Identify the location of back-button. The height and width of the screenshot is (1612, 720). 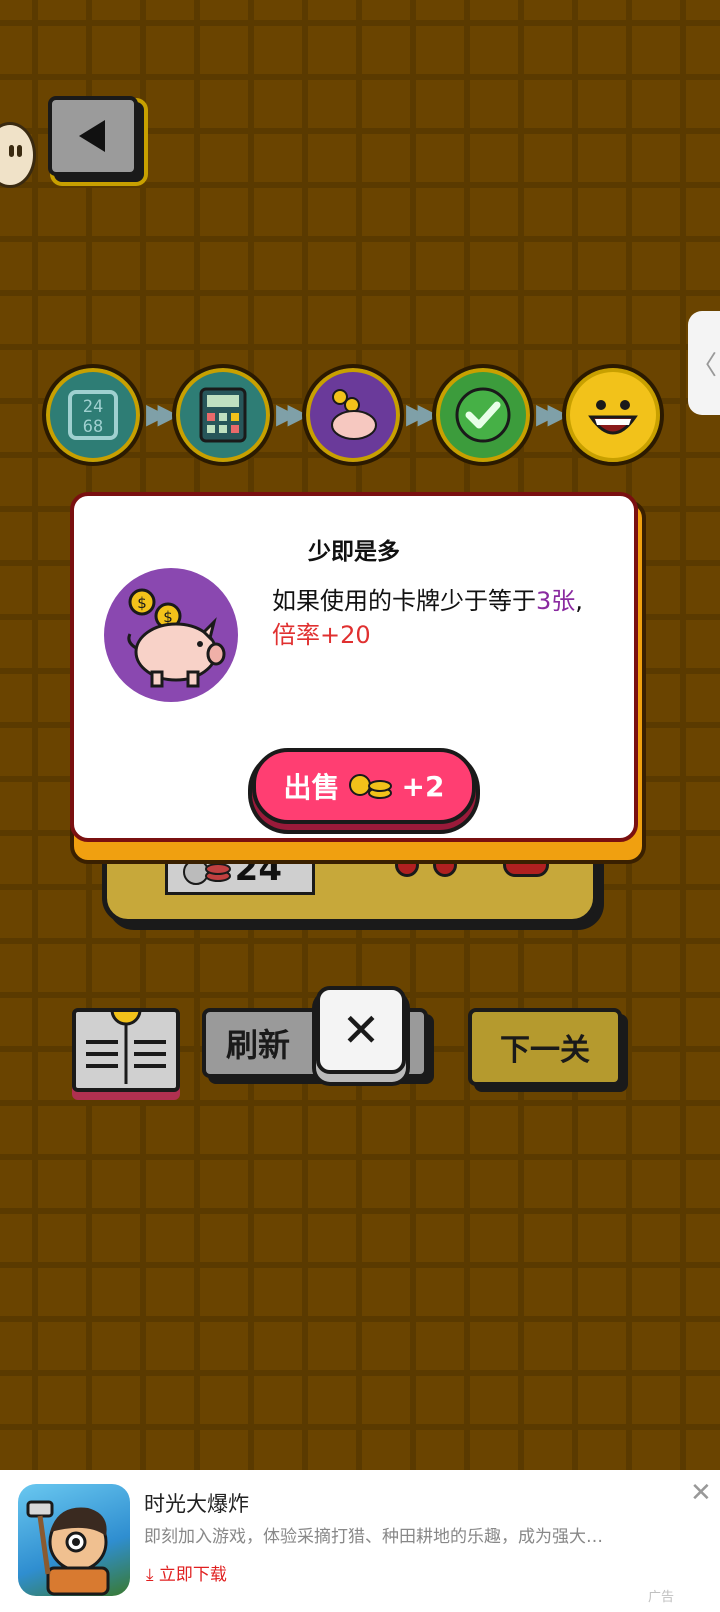
(93, 136).